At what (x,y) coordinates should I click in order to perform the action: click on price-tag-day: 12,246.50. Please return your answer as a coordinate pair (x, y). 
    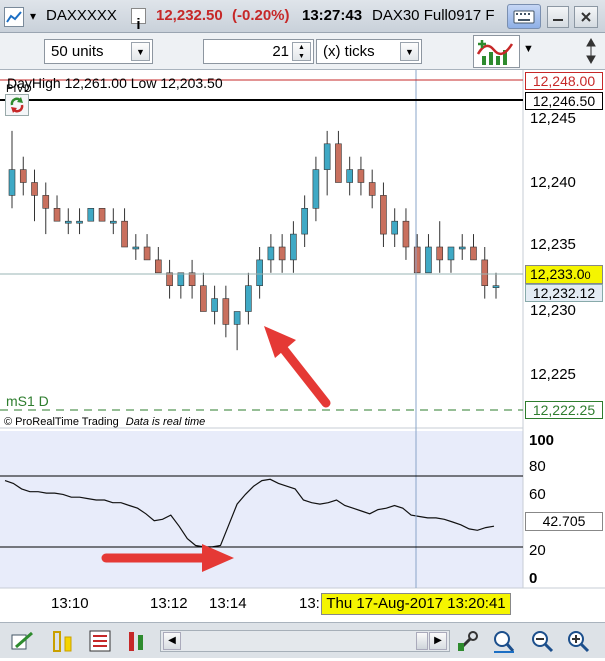
    Looking at the image, I should click on (564, 101).